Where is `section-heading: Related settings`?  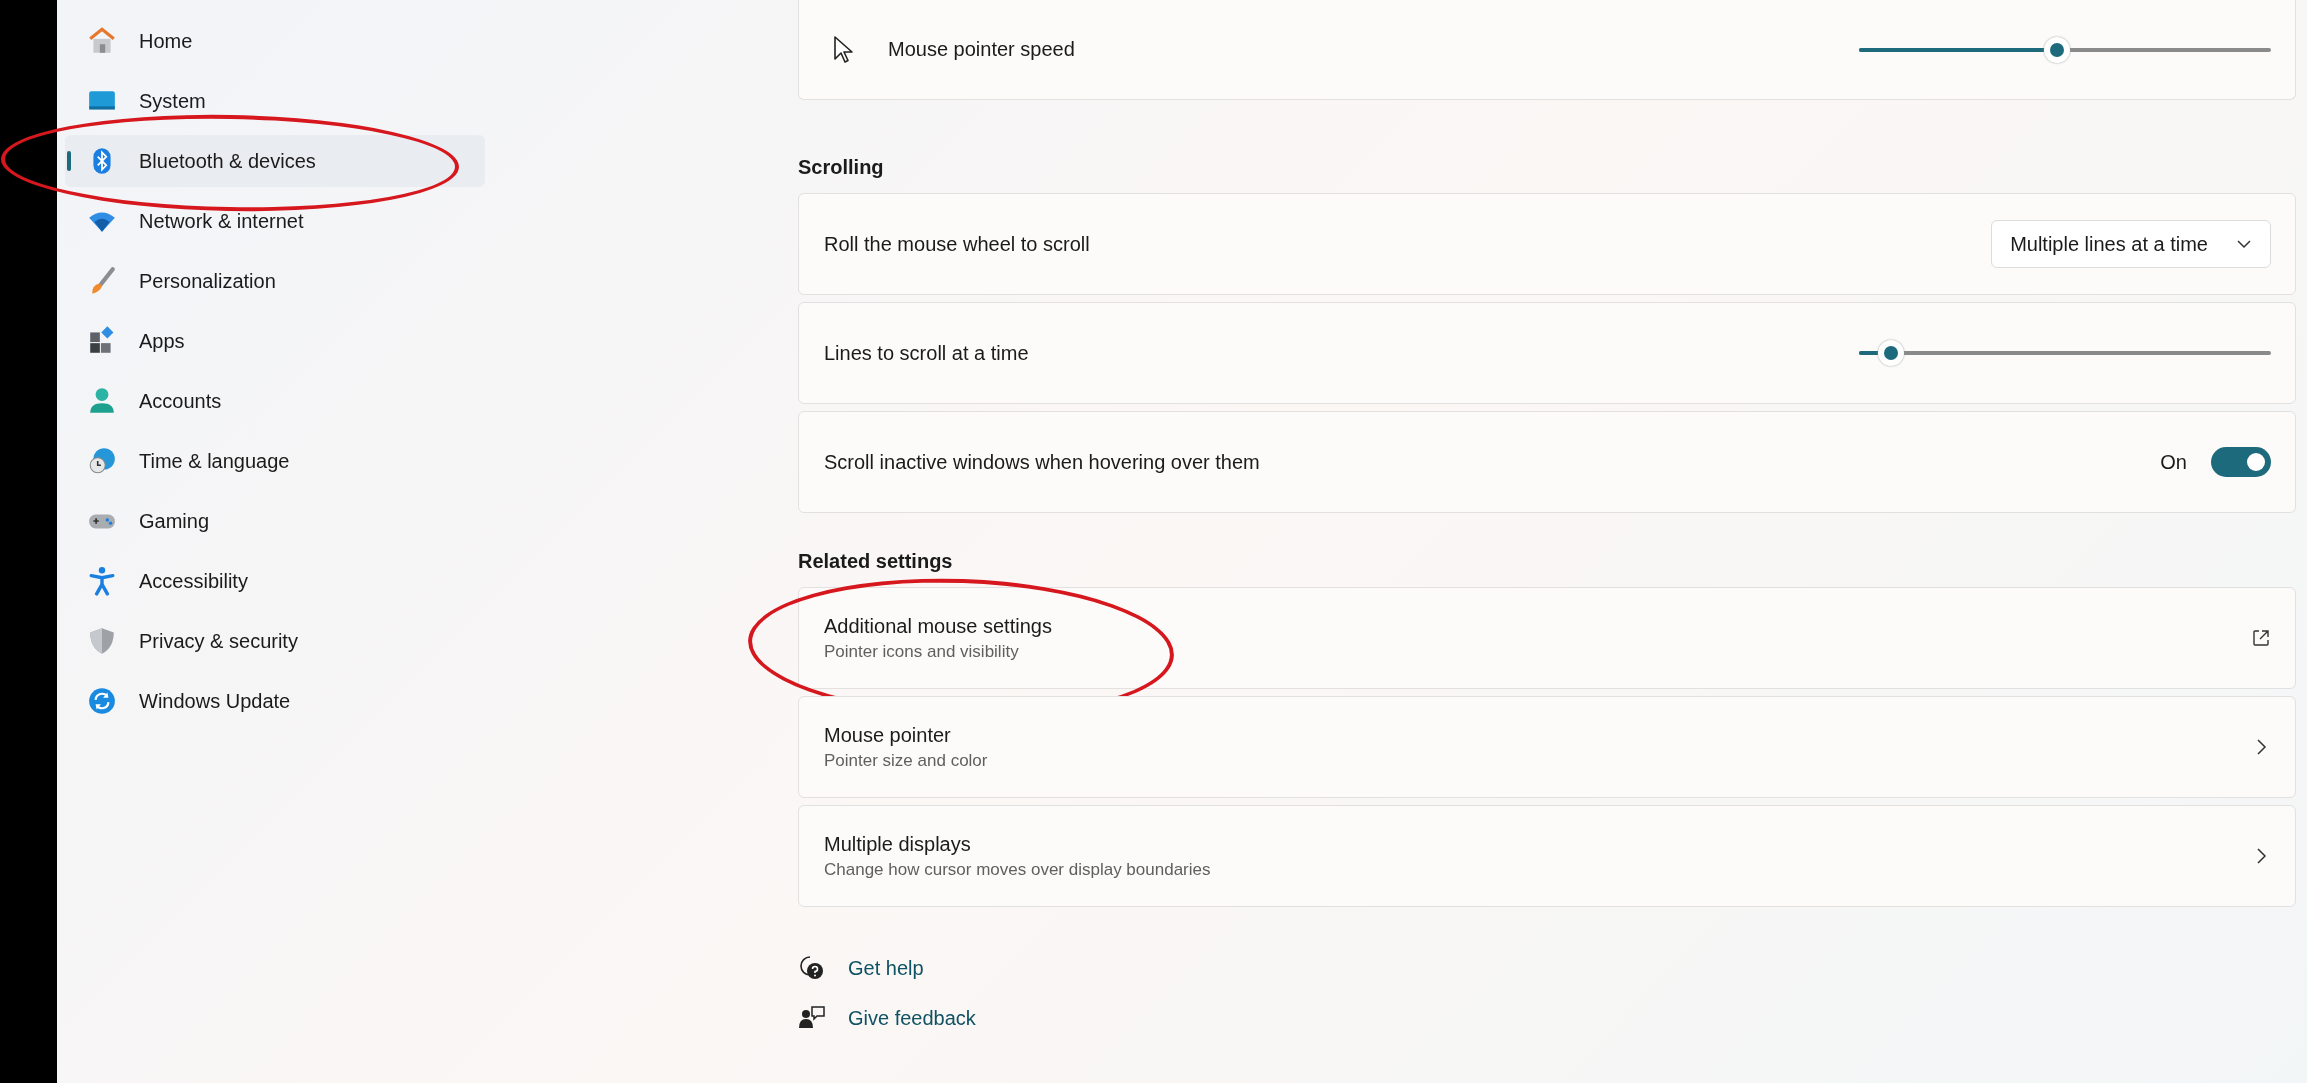
section-heading: Related settings is located at coordinates (876, 561).